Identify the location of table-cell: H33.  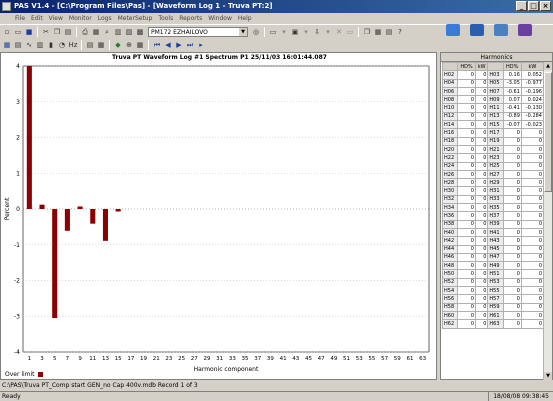
(495, 199).